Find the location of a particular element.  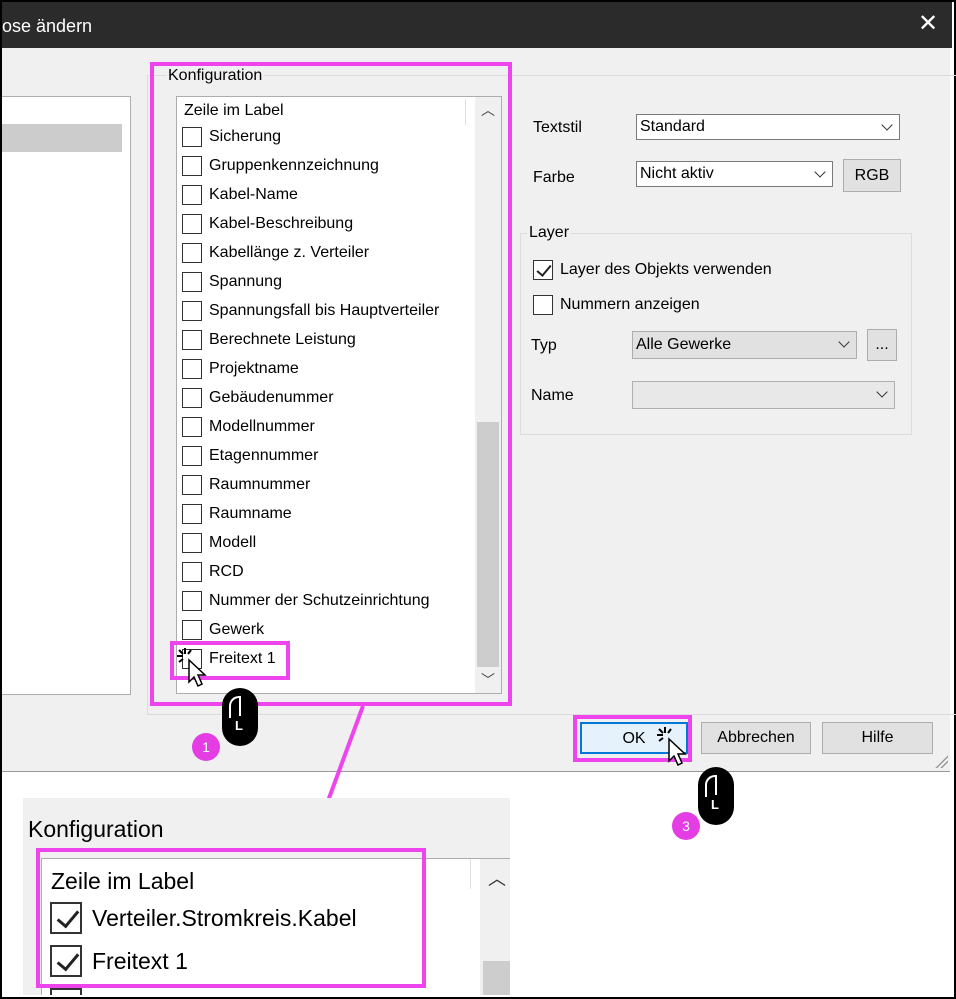

zoom-group-label: Konfiguration is located at coordinates (96, 829).